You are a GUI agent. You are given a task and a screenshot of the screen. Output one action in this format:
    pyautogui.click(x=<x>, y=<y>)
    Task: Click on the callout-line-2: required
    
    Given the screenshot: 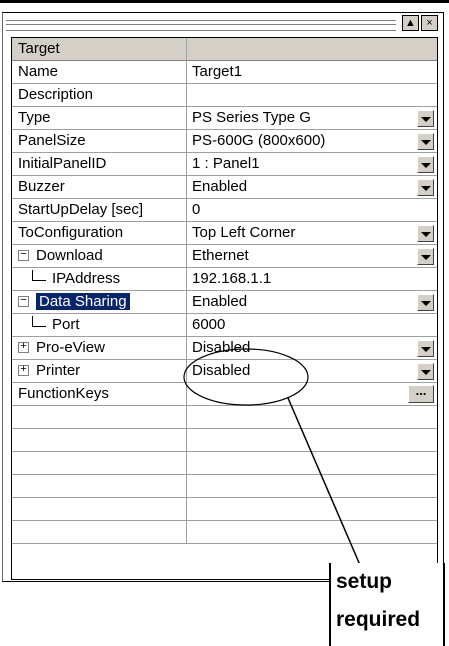 What is the action you would take?
    pyautogui.click(x=378, y=619)
    